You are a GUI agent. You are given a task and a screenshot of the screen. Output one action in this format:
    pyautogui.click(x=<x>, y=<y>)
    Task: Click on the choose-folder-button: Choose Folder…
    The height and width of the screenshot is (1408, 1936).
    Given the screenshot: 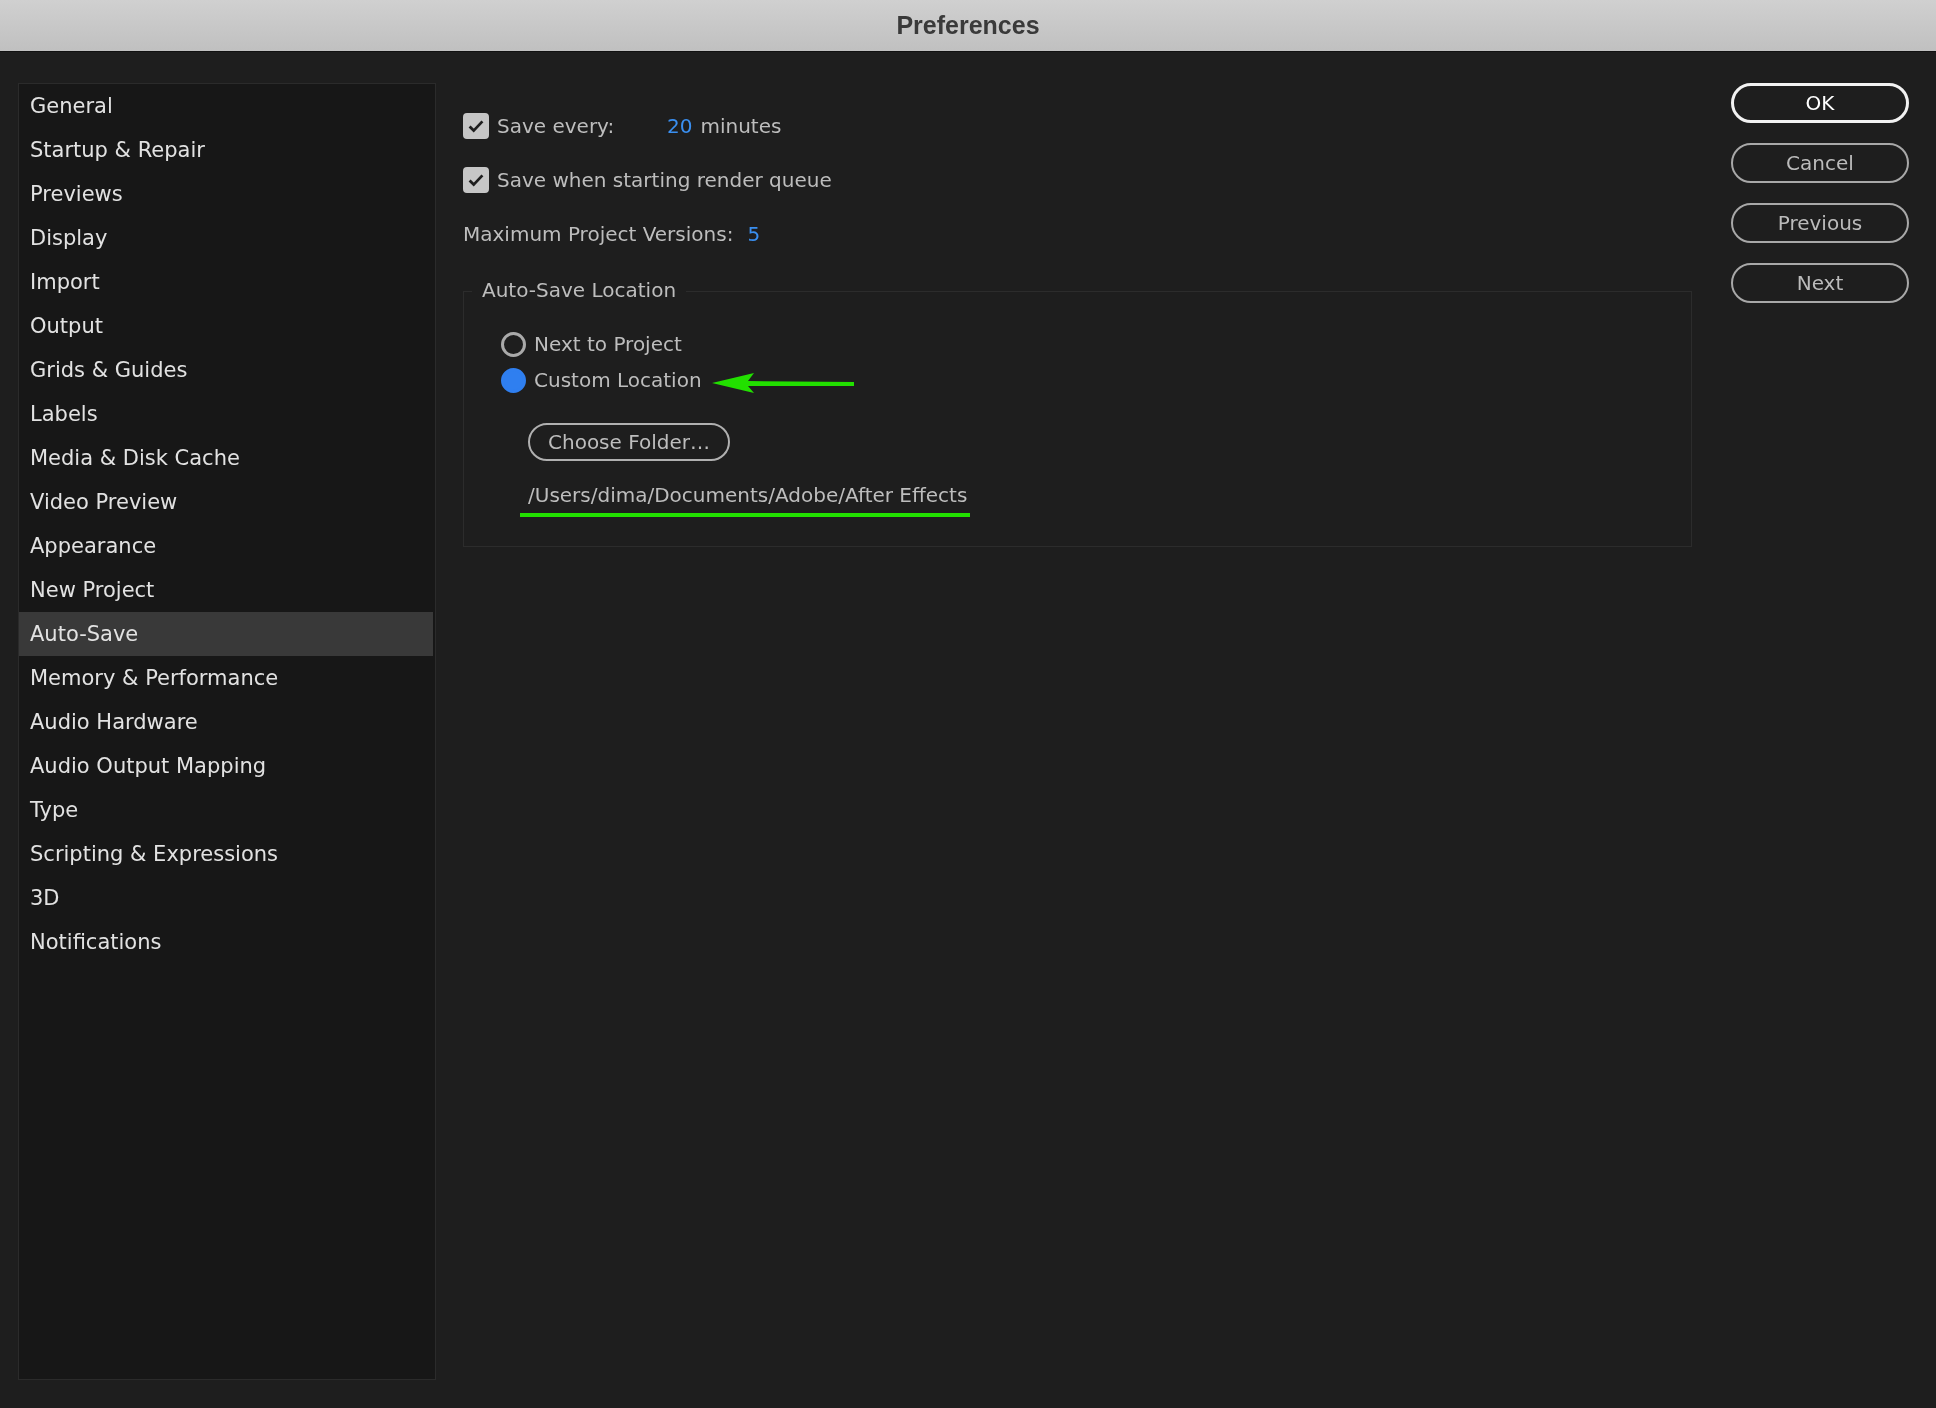 What is the action you would take?
    pyautogui.click(x=629, y=442)
    